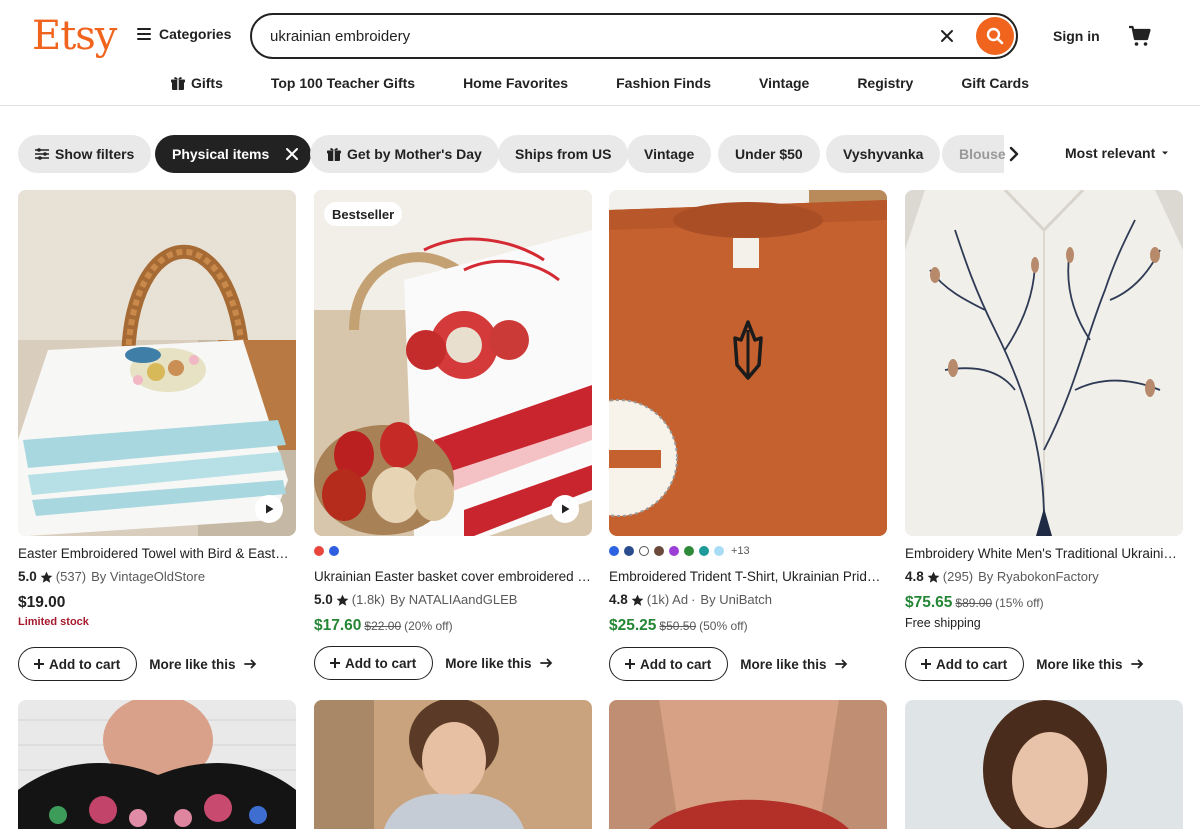 Image resolution: width=1200 pixels, height=829 pixels. What do you see at coordinates (929, 602) in the screenshot?
I see `price-value: $75.65` at bounding box center [929, 602].